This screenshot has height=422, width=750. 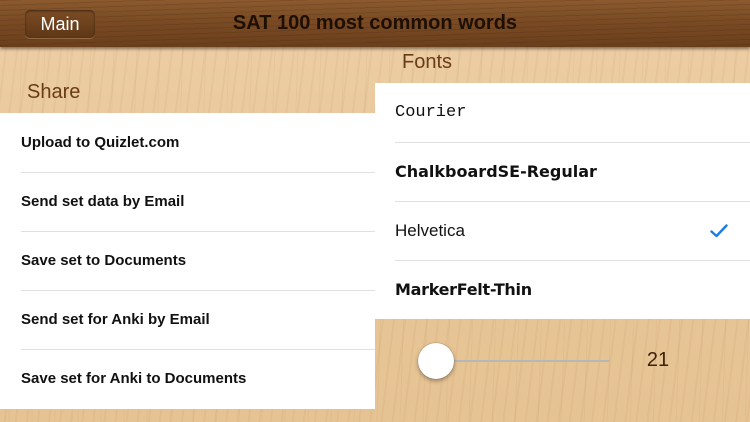 I want to click on save-documents-item: Save set to Documents, so click(x=187, y=260).